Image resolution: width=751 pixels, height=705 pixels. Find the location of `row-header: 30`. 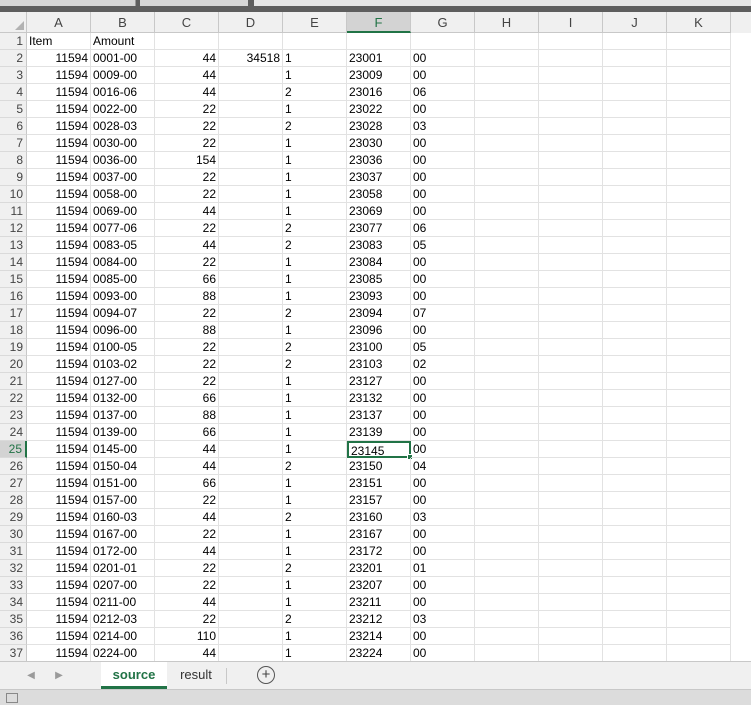

row-header: 30 is located at coordinates (13, 534).